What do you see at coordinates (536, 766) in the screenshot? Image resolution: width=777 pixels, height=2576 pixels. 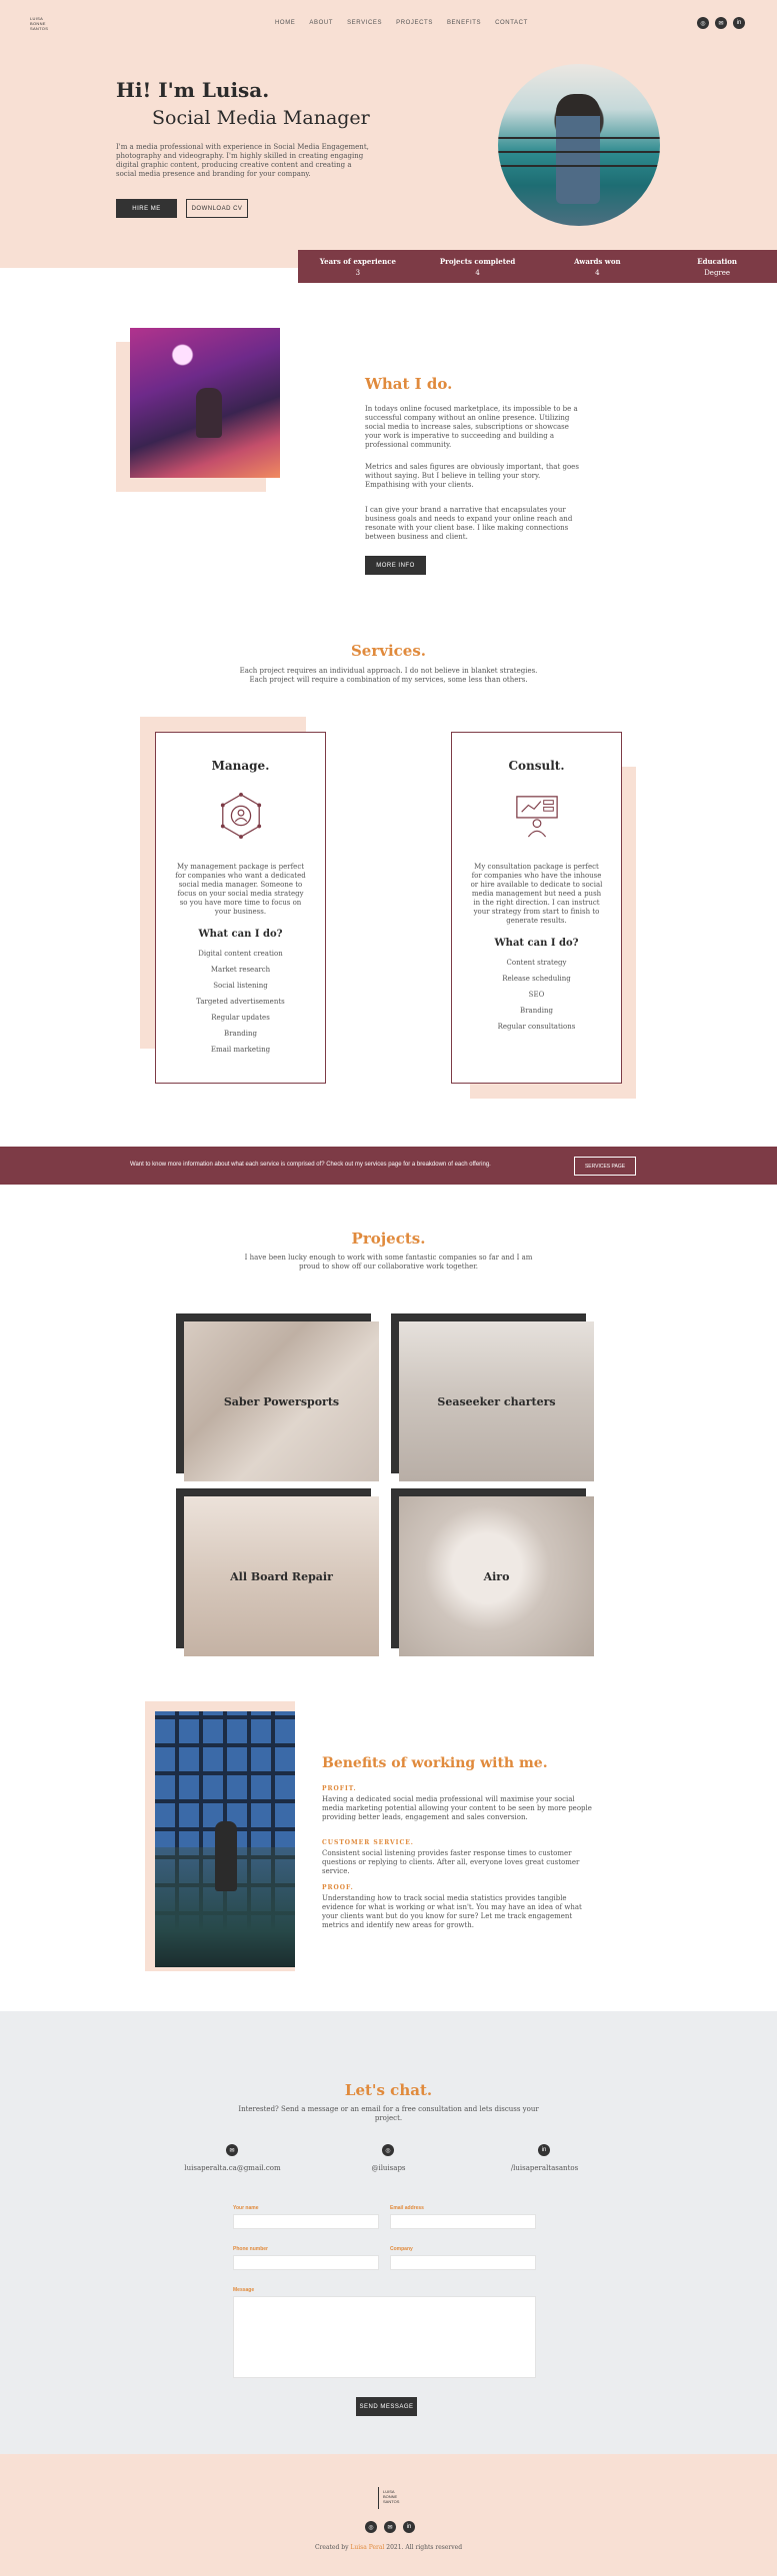 I see `service-title: Consult.` at bounding box center [536, 766].